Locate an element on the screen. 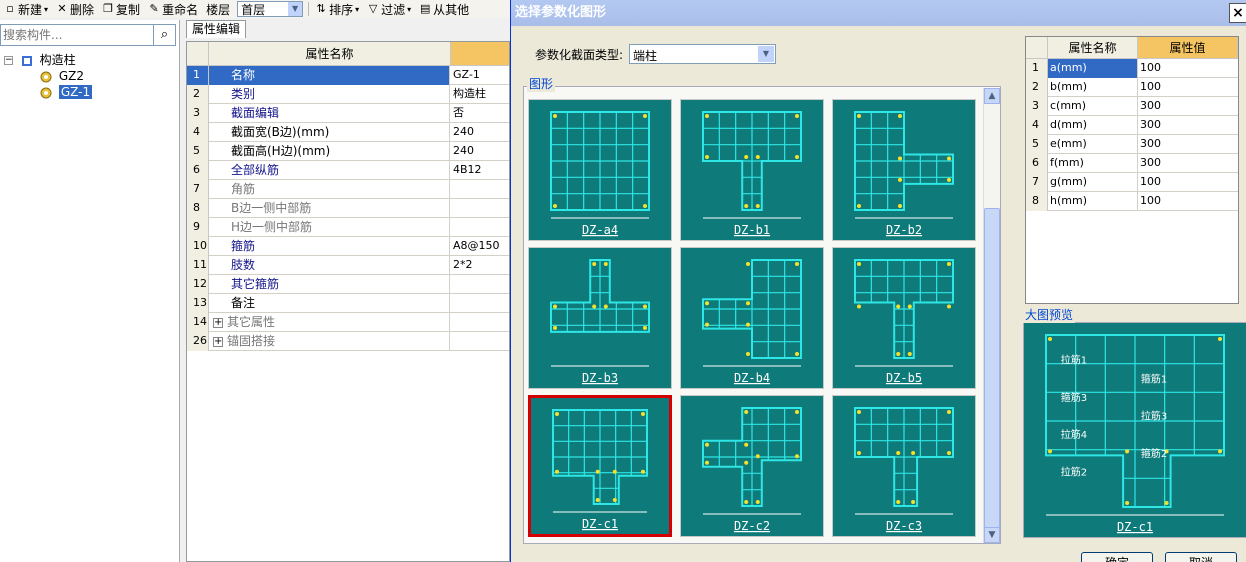 This screenshot has width=1246, height=562. component-tree-panel: ⌕ − 构造柱 GZ2 GZ-1 is located at coordinates (90, 291).